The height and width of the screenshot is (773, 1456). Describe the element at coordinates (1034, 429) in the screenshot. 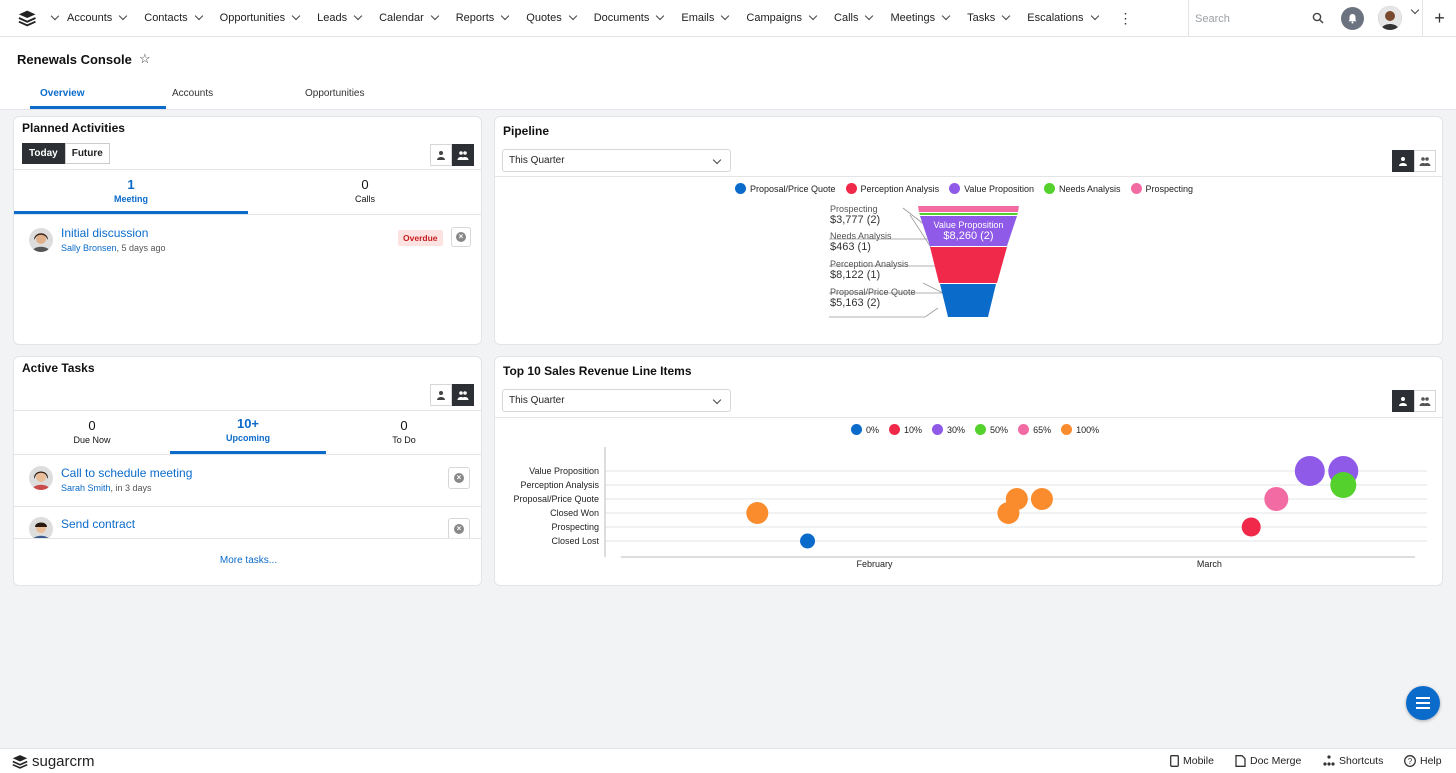

I see `legend-item: 65%` at that location.